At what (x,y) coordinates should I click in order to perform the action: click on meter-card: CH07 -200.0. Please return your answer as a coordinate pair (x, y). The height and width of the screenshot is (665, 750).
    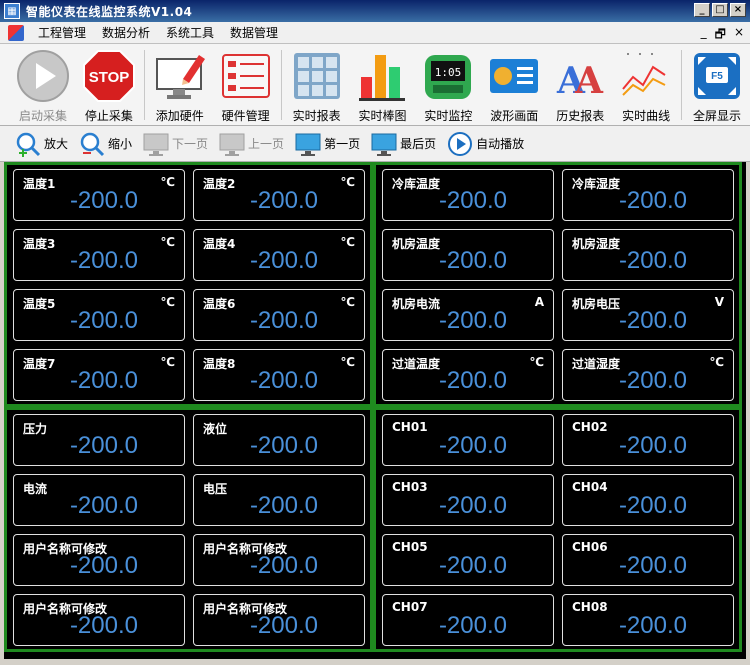
    Looking at the image, I should click on (468, 620).